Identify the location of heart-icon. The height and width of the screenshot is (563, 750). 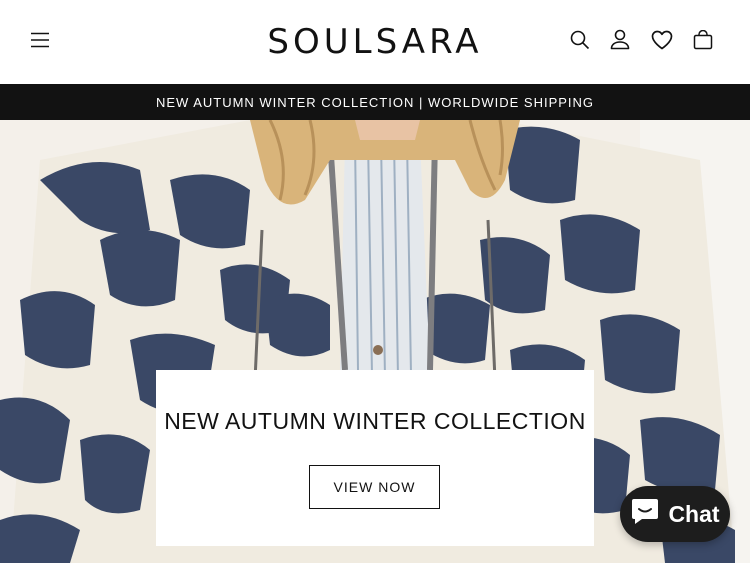
(662, 42).